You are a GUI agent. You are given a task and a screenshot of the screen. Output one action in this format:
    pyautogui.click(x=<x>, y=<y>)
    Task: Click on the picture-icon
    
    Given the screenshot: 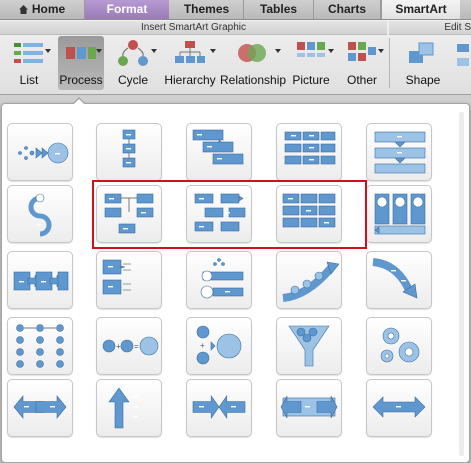 What is the action you would take?
    pyautogui.click(x=311, y=49)
    